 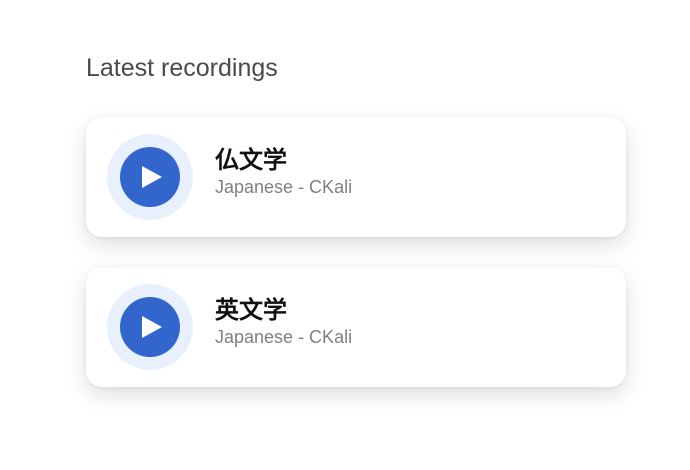 I want to click on recording-title: 仏文学, so click(x=251, y=160).